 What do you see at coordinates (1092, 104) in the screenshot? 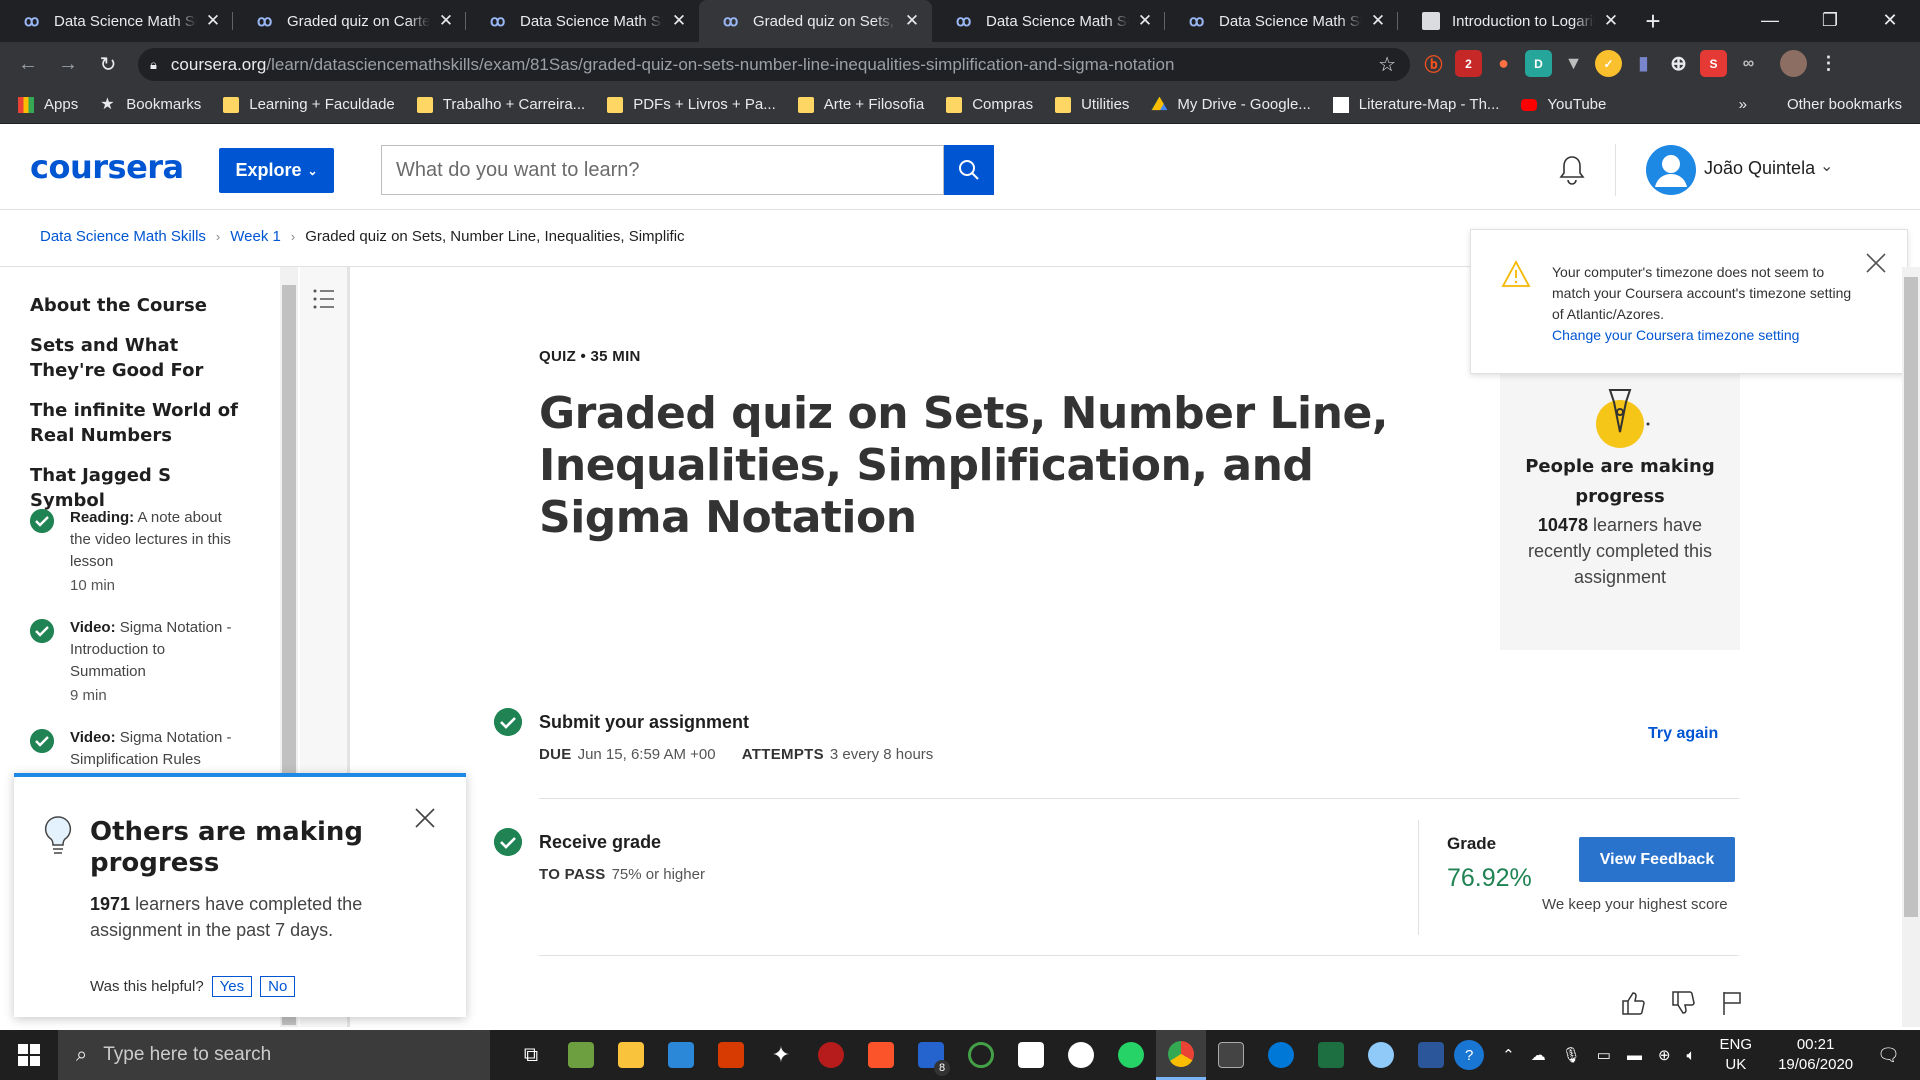
I see `bookmark-folder: Utilities` at bounding box center [1092, 104].